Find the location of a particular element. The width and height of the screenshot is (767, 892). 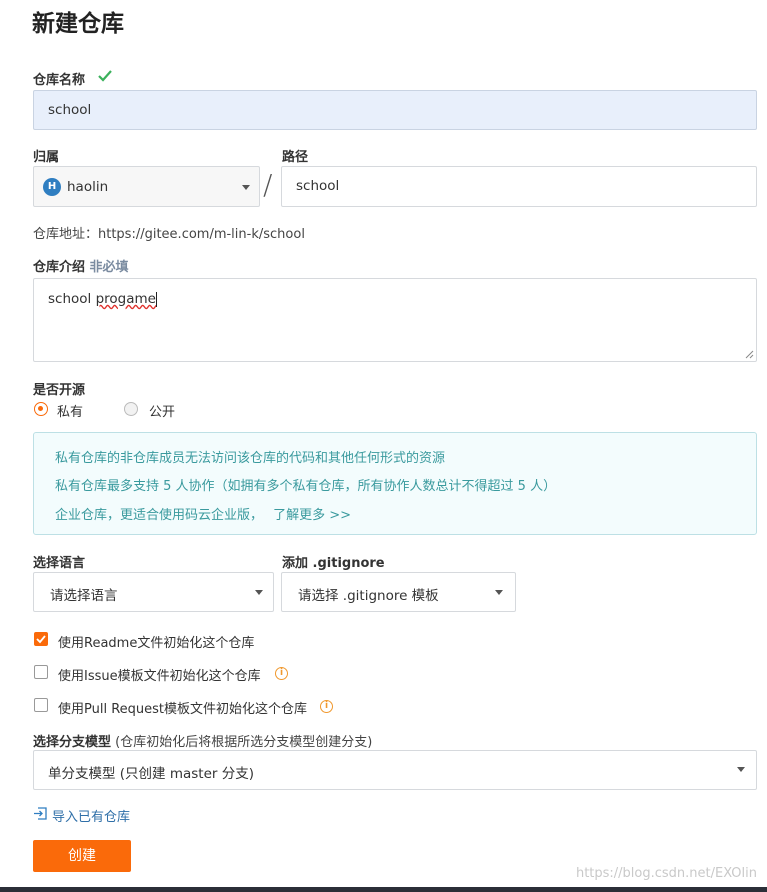

visibility-label: 是否开源 is located at coordinates (59, 390).